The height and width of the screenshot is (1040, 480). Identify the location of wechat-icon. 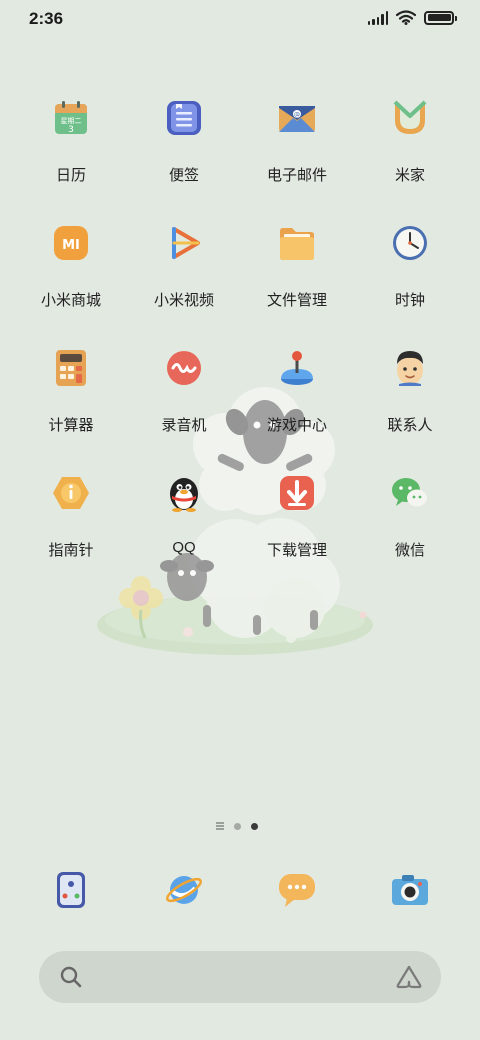
(410, 493).